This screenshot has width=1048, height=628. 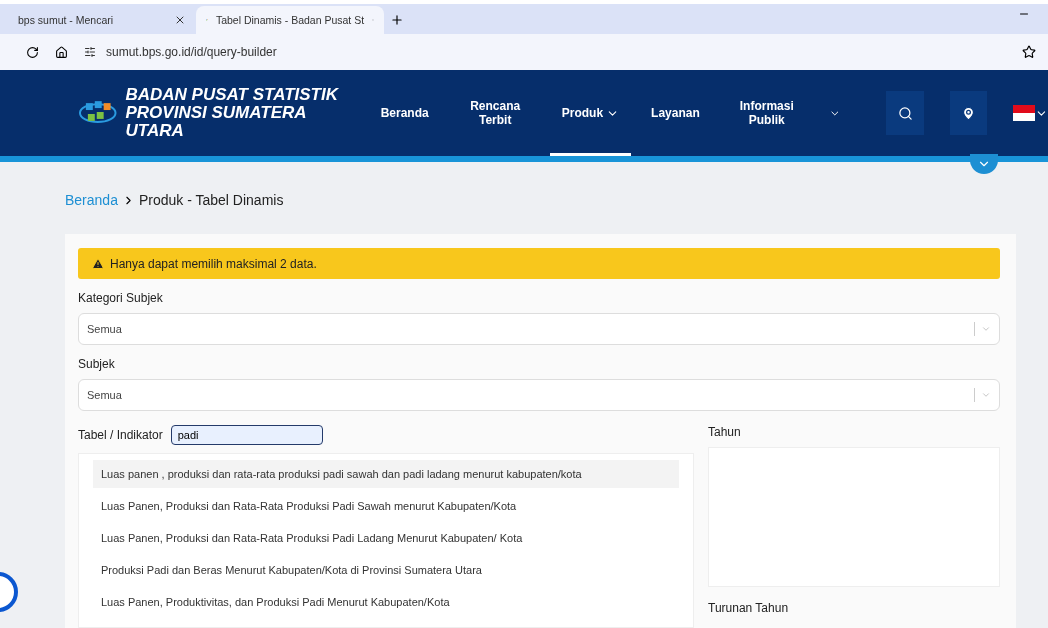 What do you see at coordinates (120, 435) in the screenshot?
I see `field-label: Tabel / Indikator` at bounding box center [120, 435].